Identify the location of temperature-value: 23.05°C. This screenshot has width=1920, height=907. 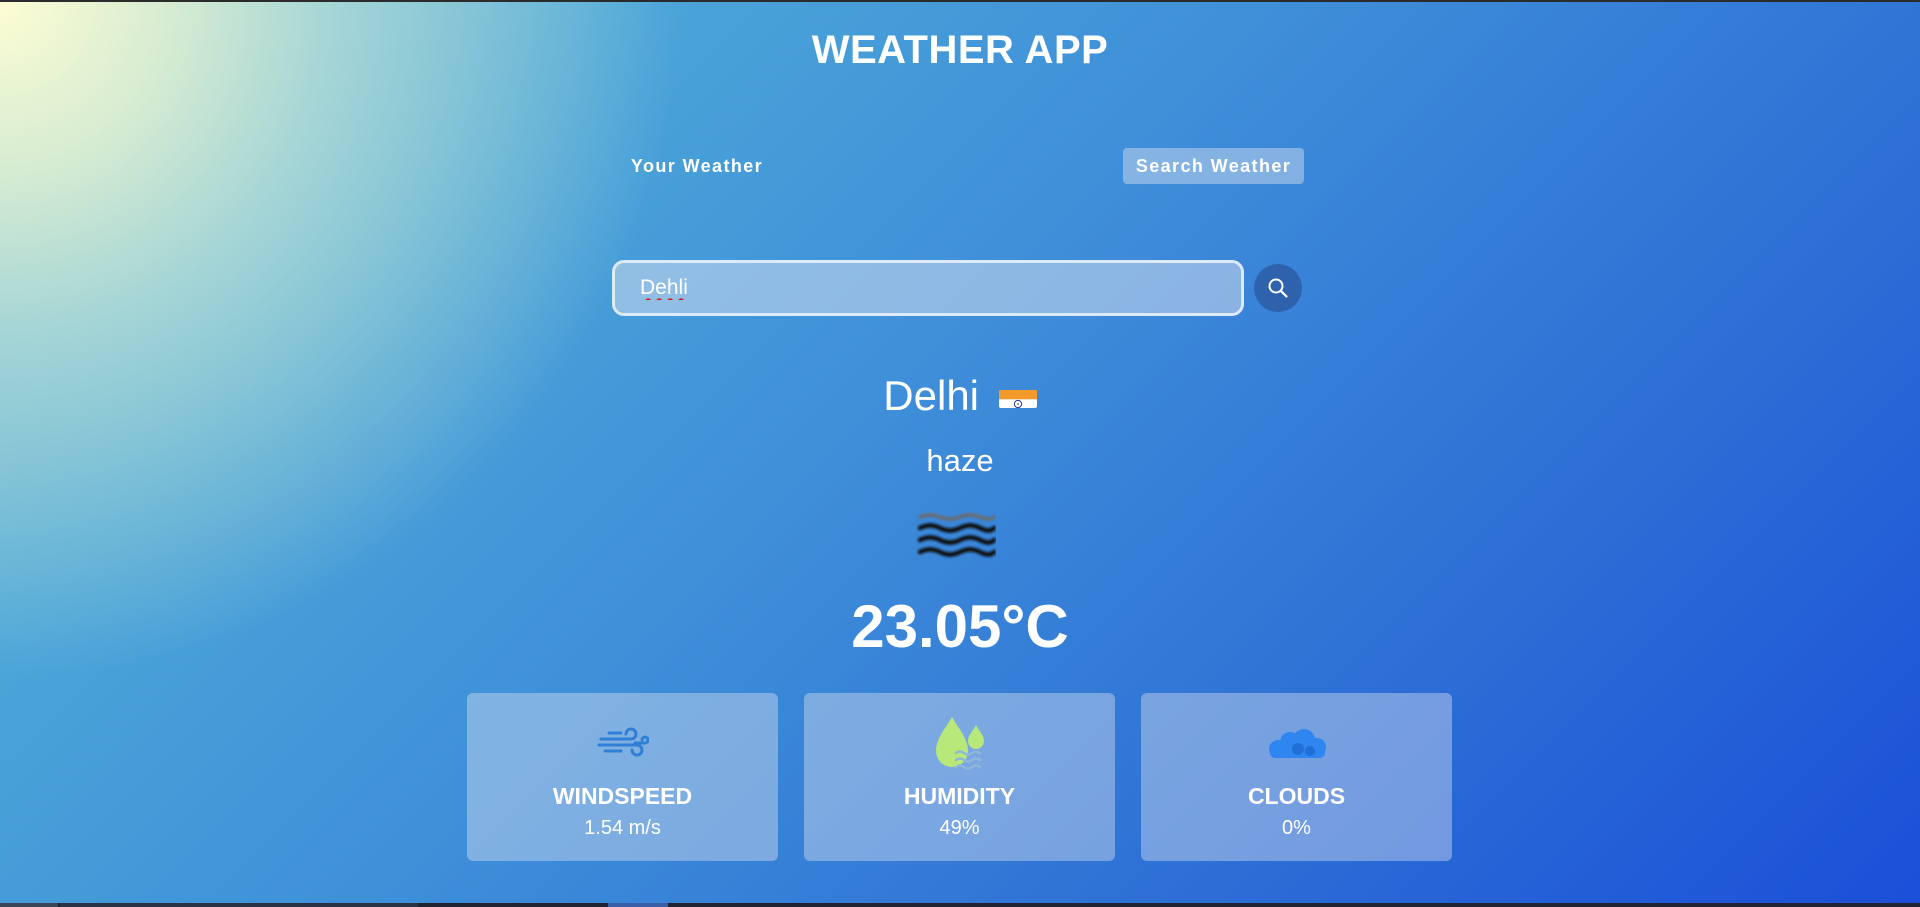
(960, 626).